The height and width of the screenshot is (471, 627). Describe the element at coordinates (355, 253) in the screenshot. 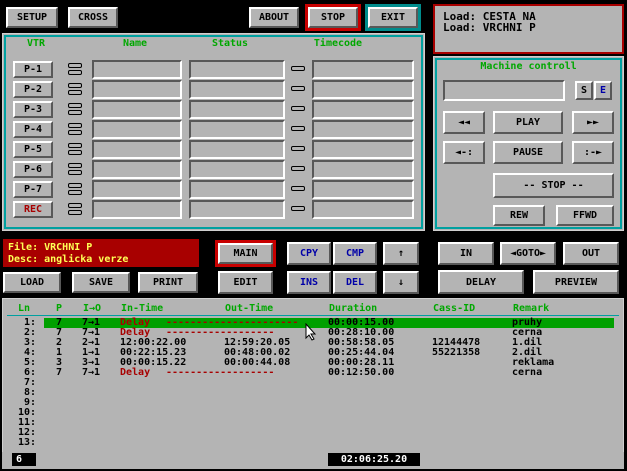

I see `compare-button: CMP` at that location.